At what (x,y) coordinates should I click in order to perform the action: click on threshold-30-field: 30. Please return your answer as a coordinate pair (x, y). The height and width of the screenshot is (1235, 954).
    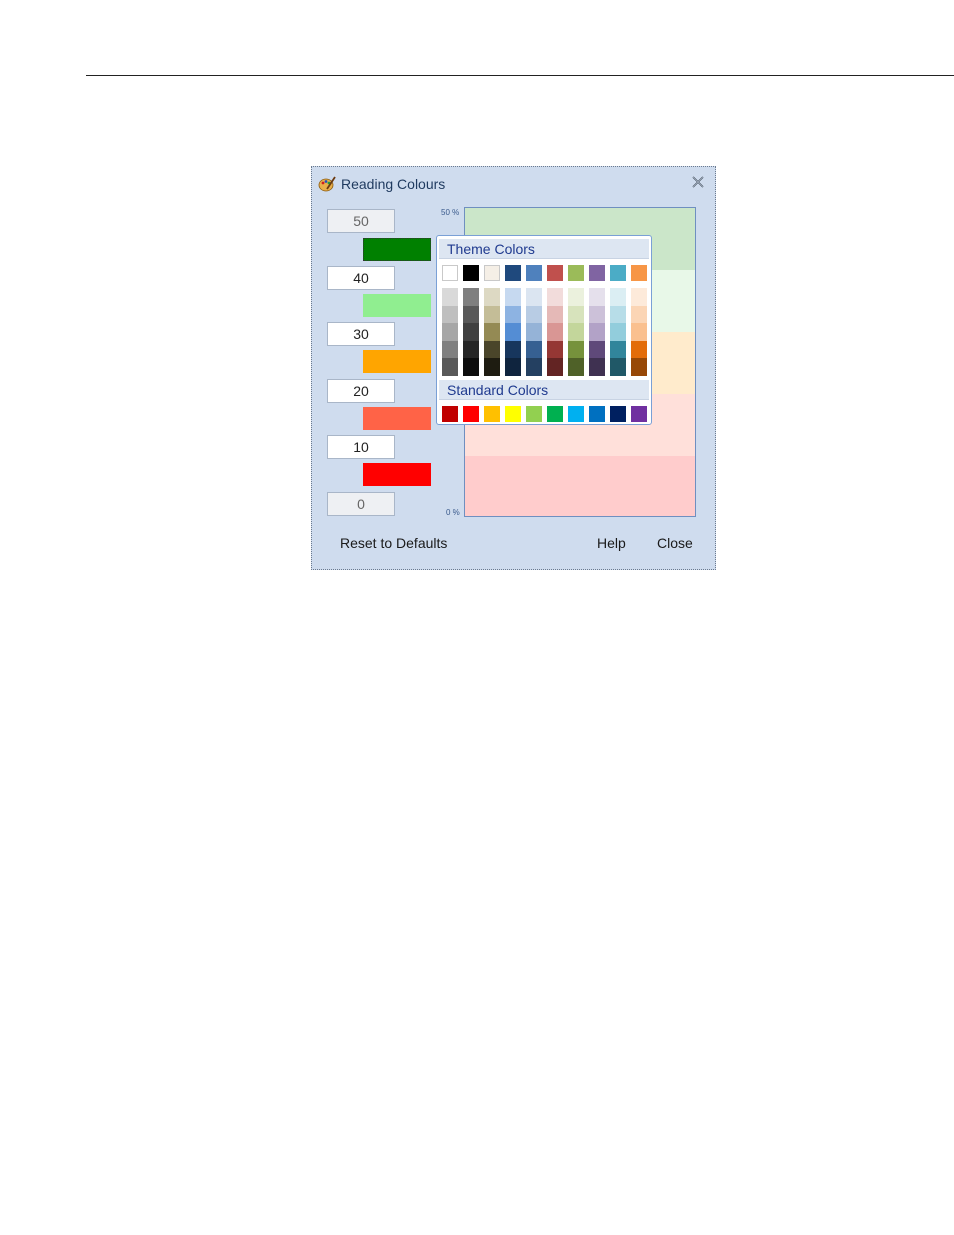
    Looking at the image, I should click on (361, 334).